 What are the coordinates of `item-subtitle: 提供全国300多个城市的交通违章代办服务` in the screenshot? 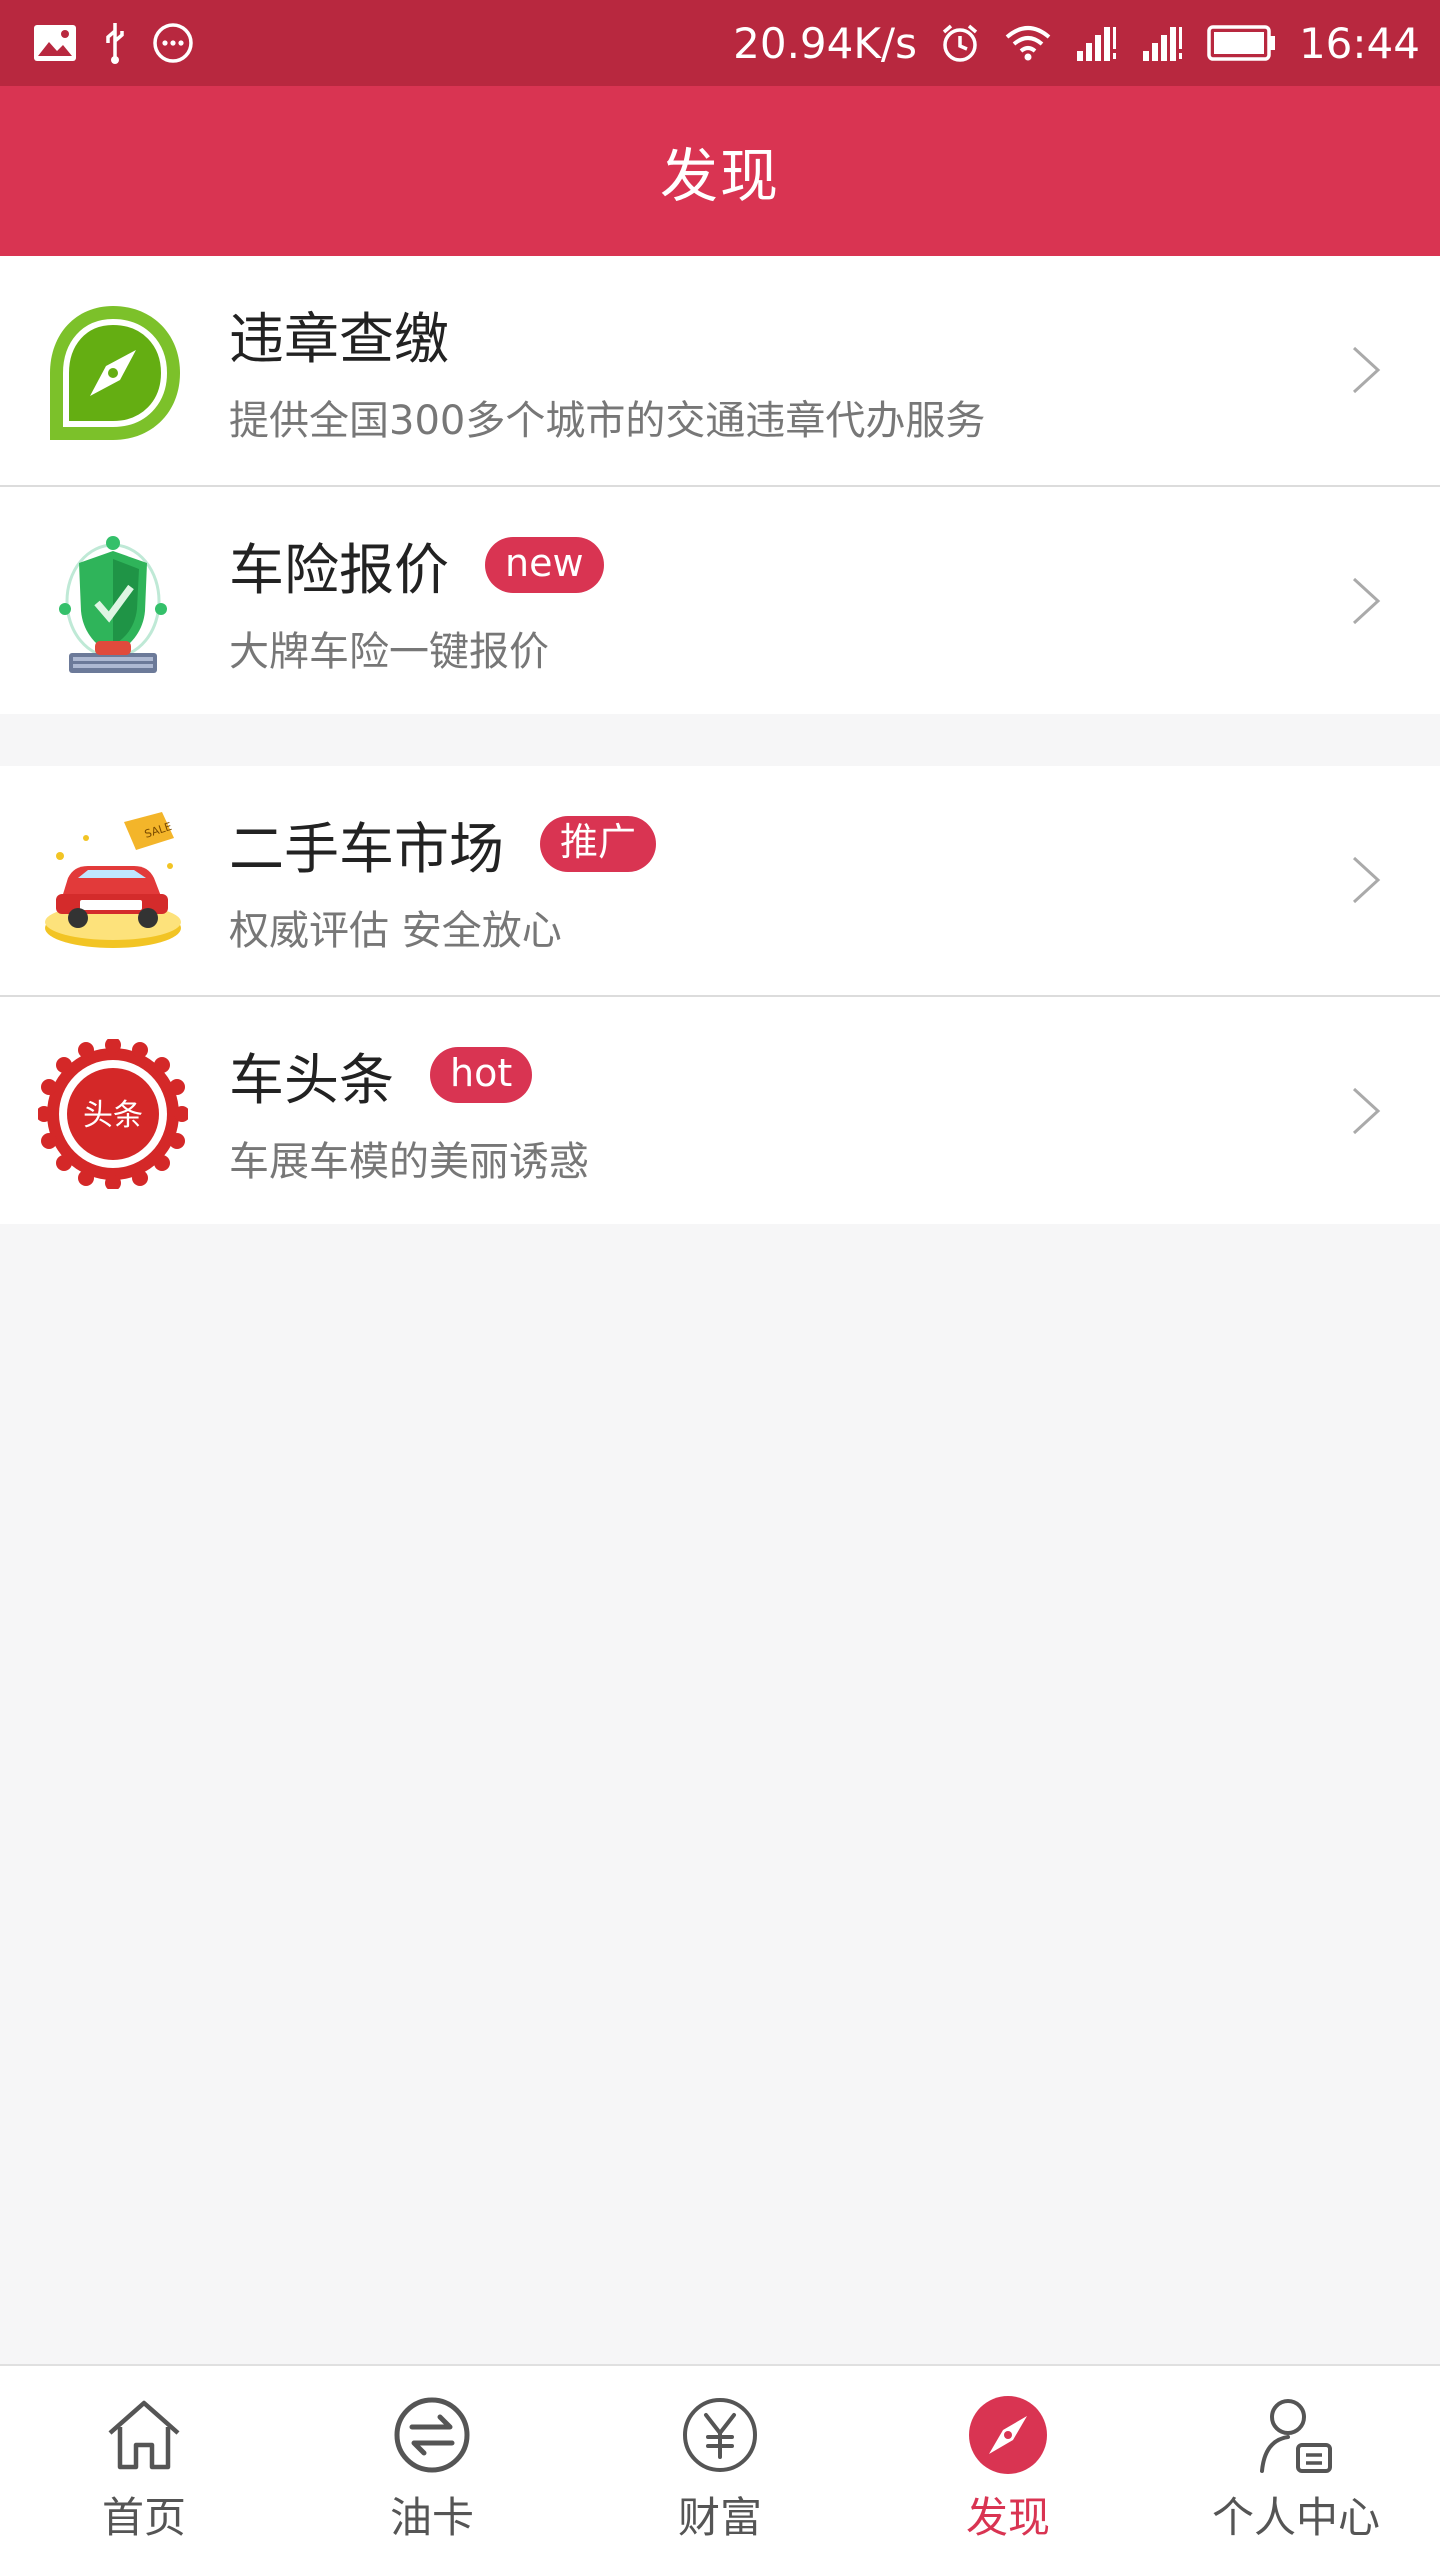 It's located at (607, 421).